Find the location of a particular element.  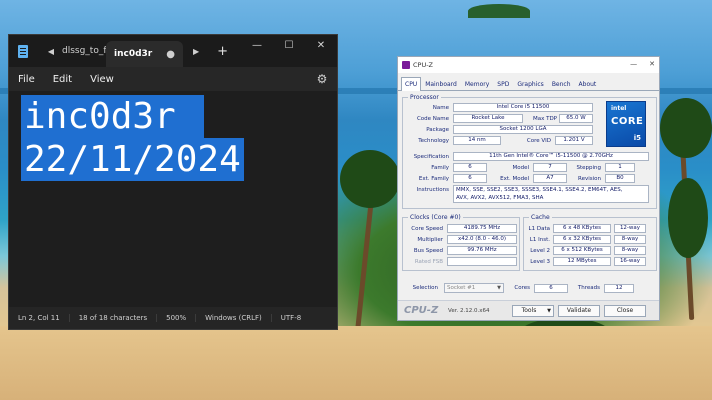

window-title: CPU-Z is located at coordinates (423, 65).